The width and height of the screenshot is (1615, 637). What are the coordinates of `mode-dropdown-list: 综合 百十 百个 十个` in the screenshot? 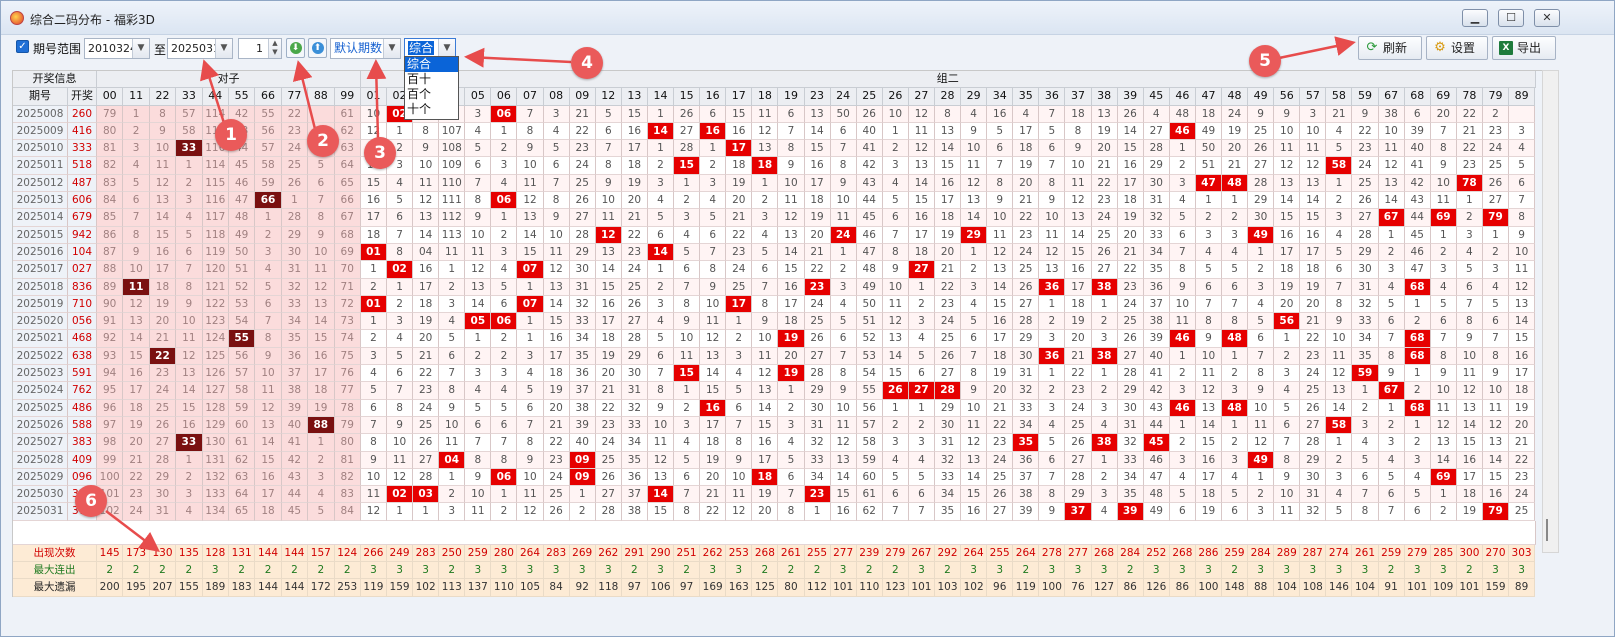 It's located at (431, 88).